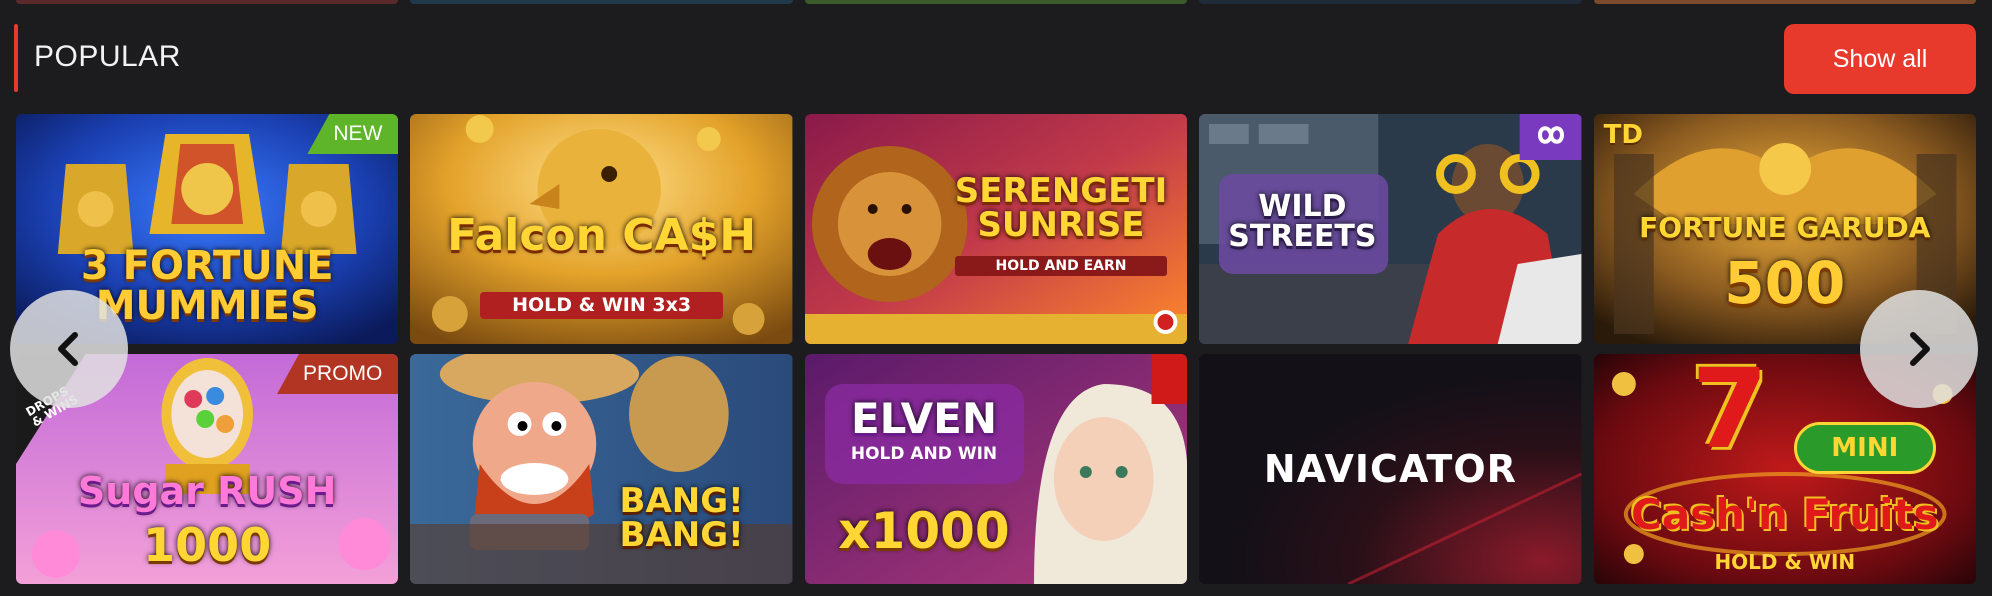  What do you see at coordinates (1390, 229) in the screenshot?
I see `game-tile-wild-streets: WILD STREETS` at bounding box center [1390, 229].